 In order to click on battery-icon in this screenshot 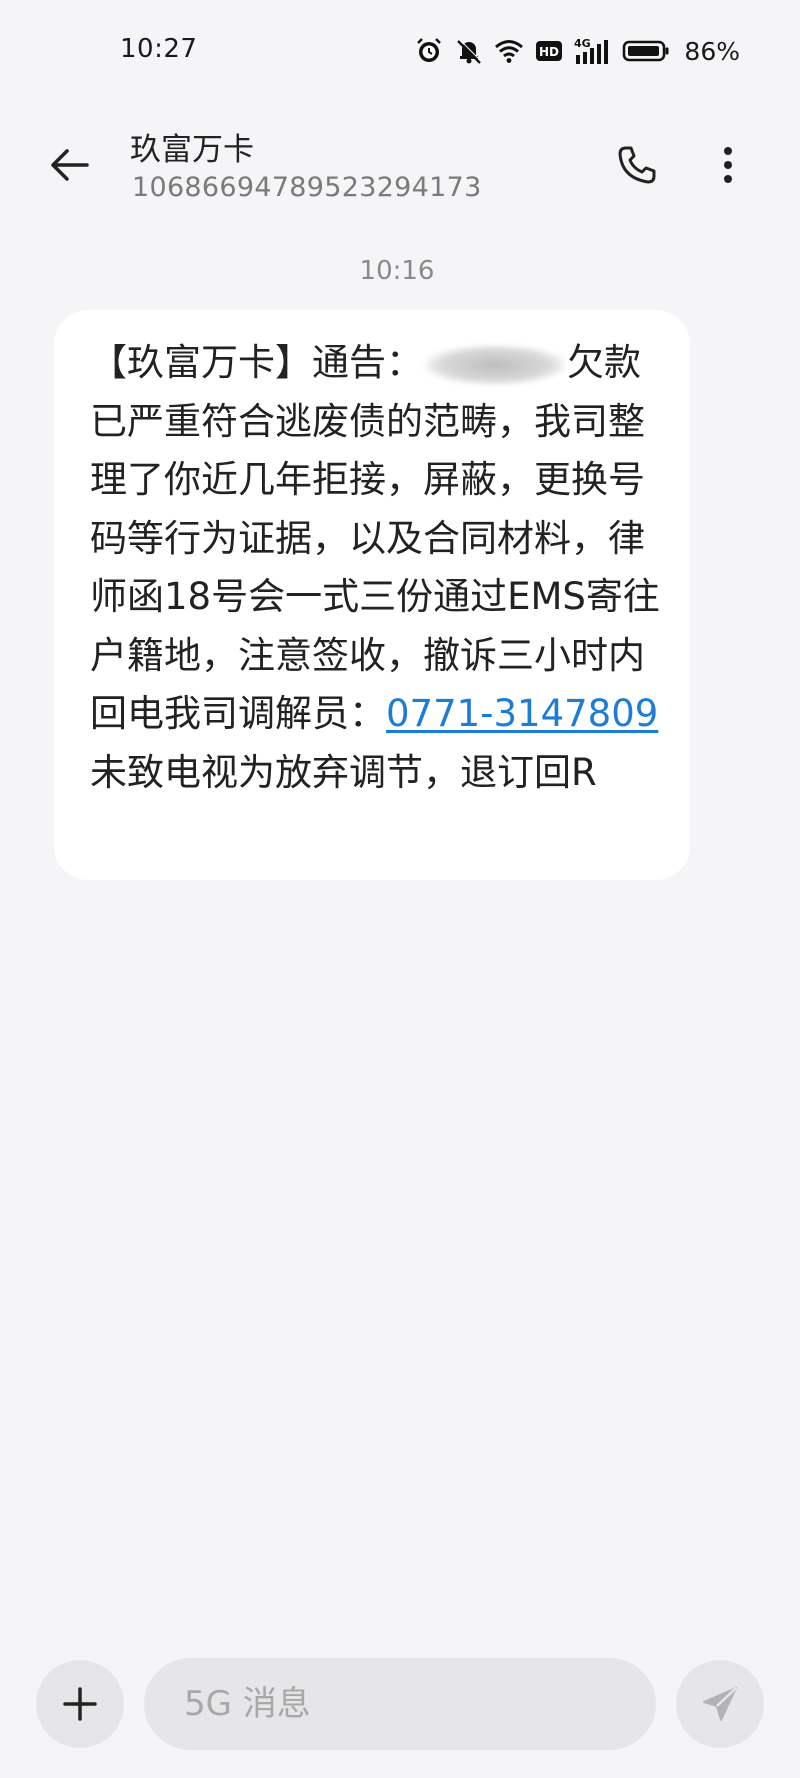, I will do `click(646, 51)`.